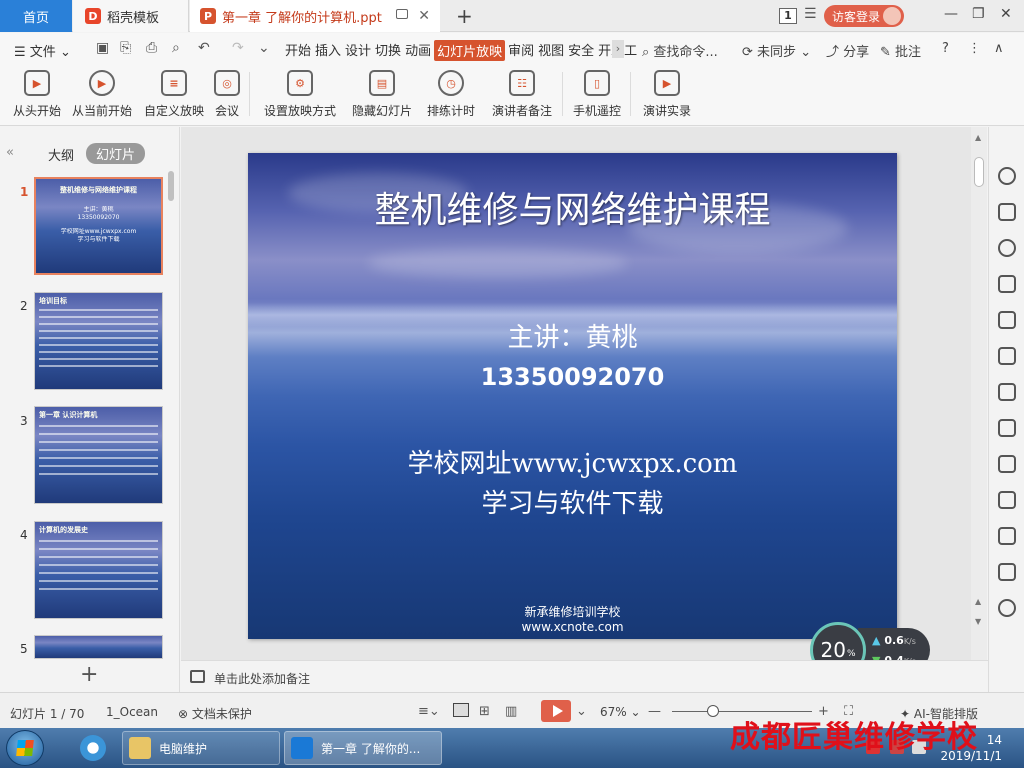  What do you see at coordinates (125, 48) in the screenshot?
I see `export-icon: ⎘` at bounding box center [125, 48].